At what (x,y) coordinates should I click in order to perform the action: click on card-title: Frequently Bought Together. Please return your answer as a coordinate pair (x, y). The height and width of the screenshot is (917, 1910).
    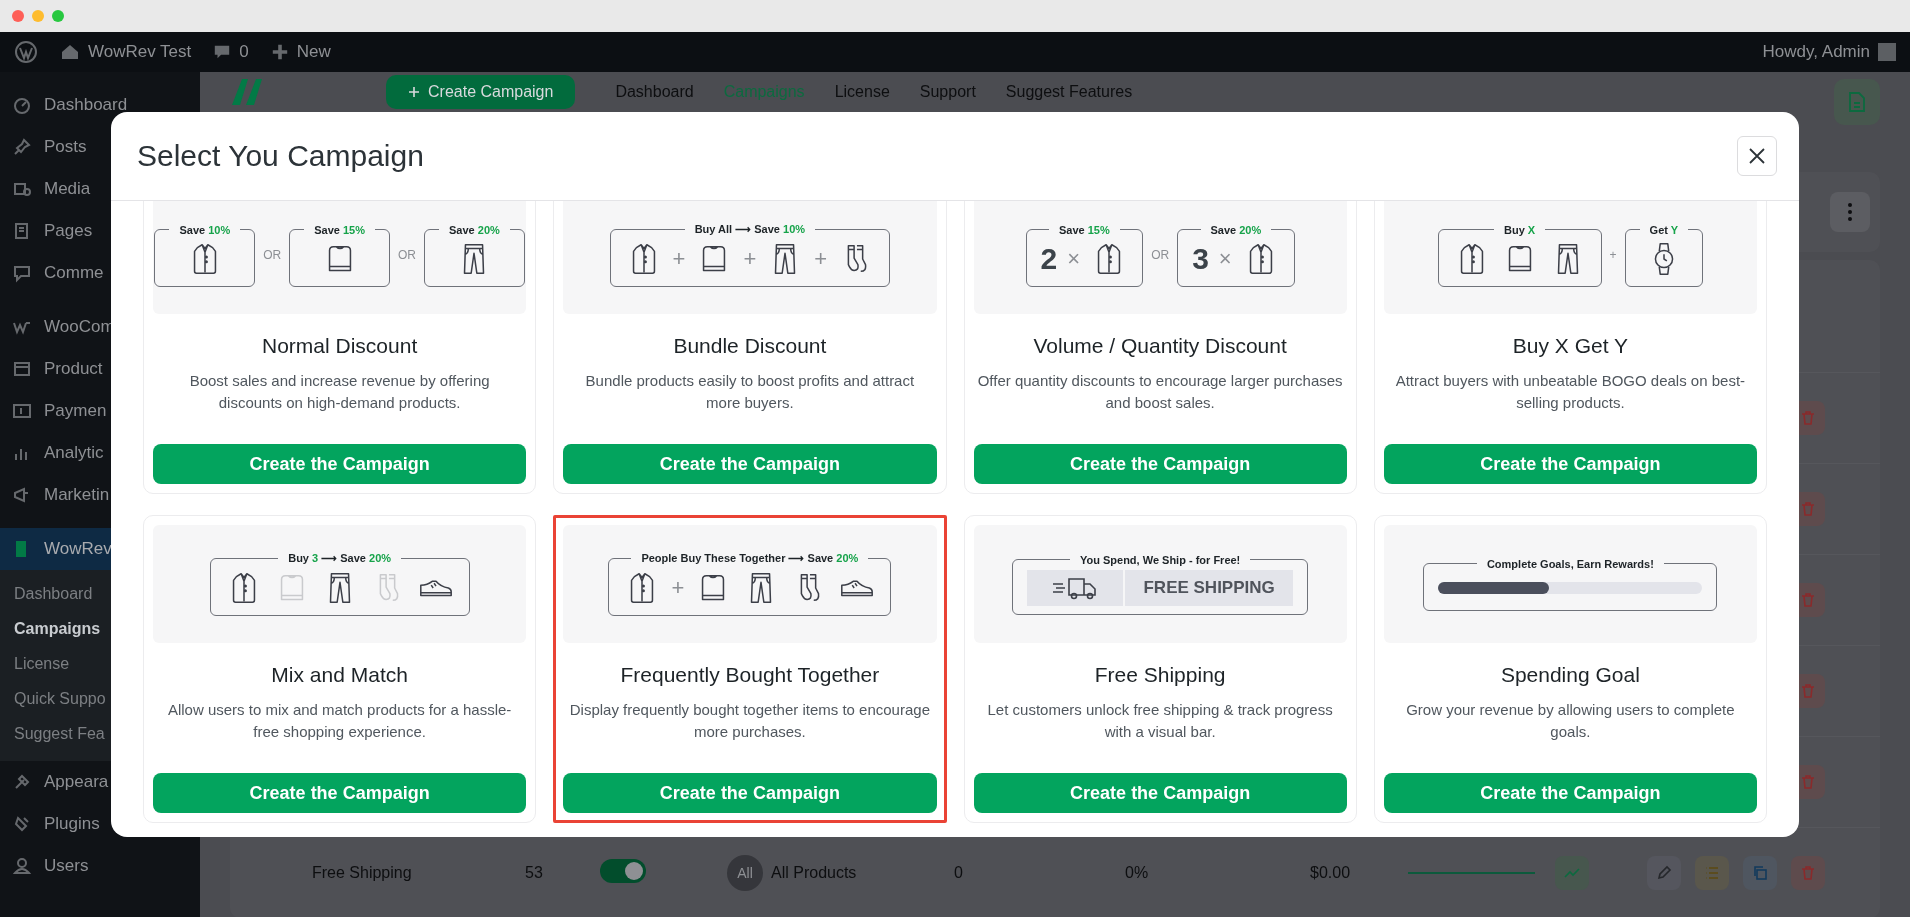
    Looking at the image, I should click on (750, 675).